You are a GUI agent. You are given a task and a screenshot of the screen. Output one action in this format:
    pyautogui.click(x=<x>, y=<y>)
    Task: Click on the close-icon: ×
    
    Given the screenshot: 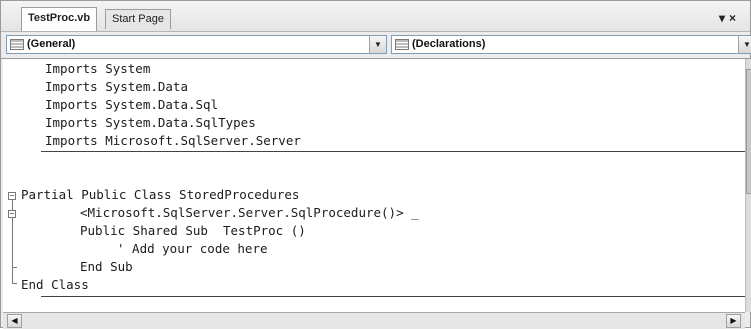 What is the action you would take?
    pyautogui.click(x=734, y=18)
    